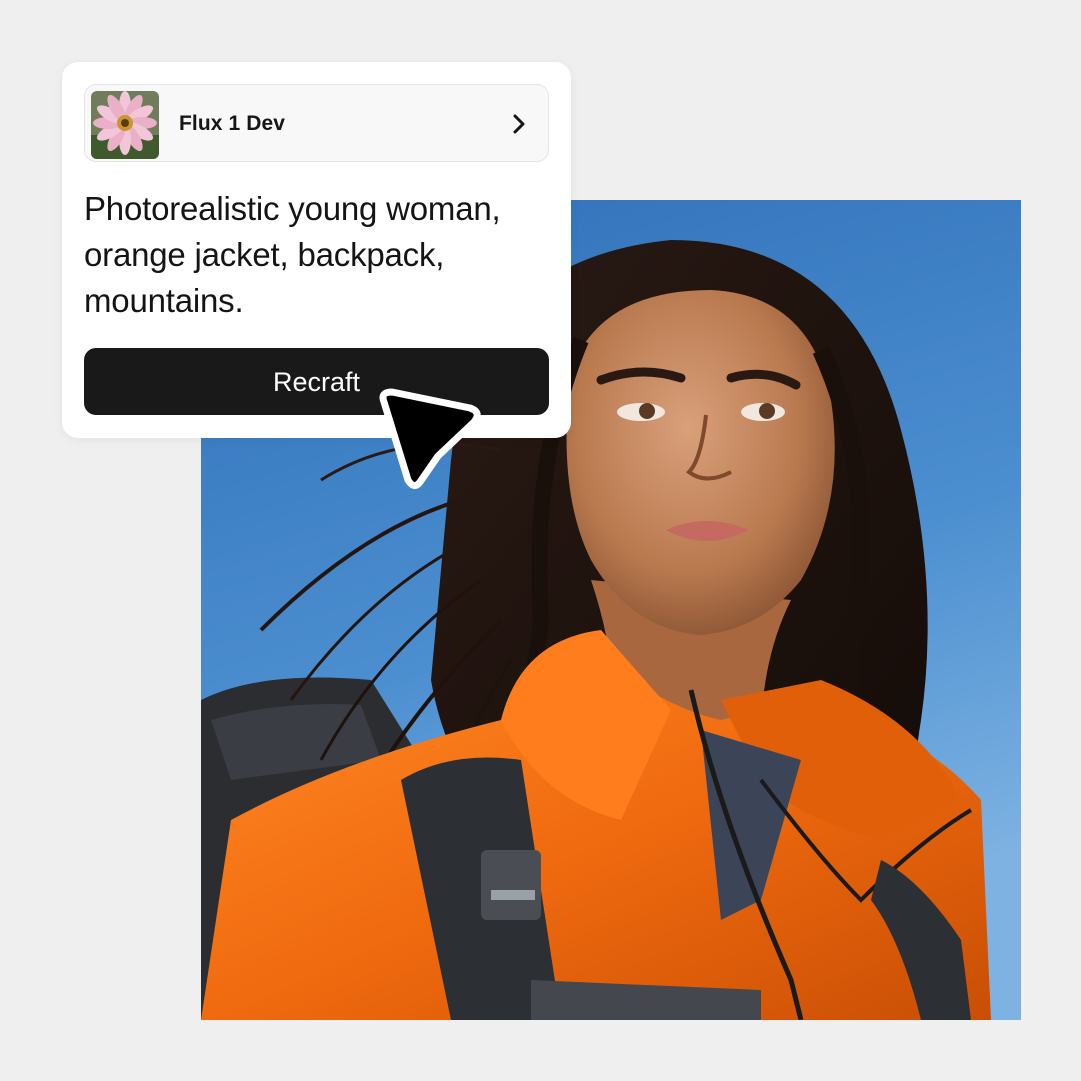  Describe the element at coordinates (519, 124) in the screenshot. I see `chevron-right-icon` at that location.